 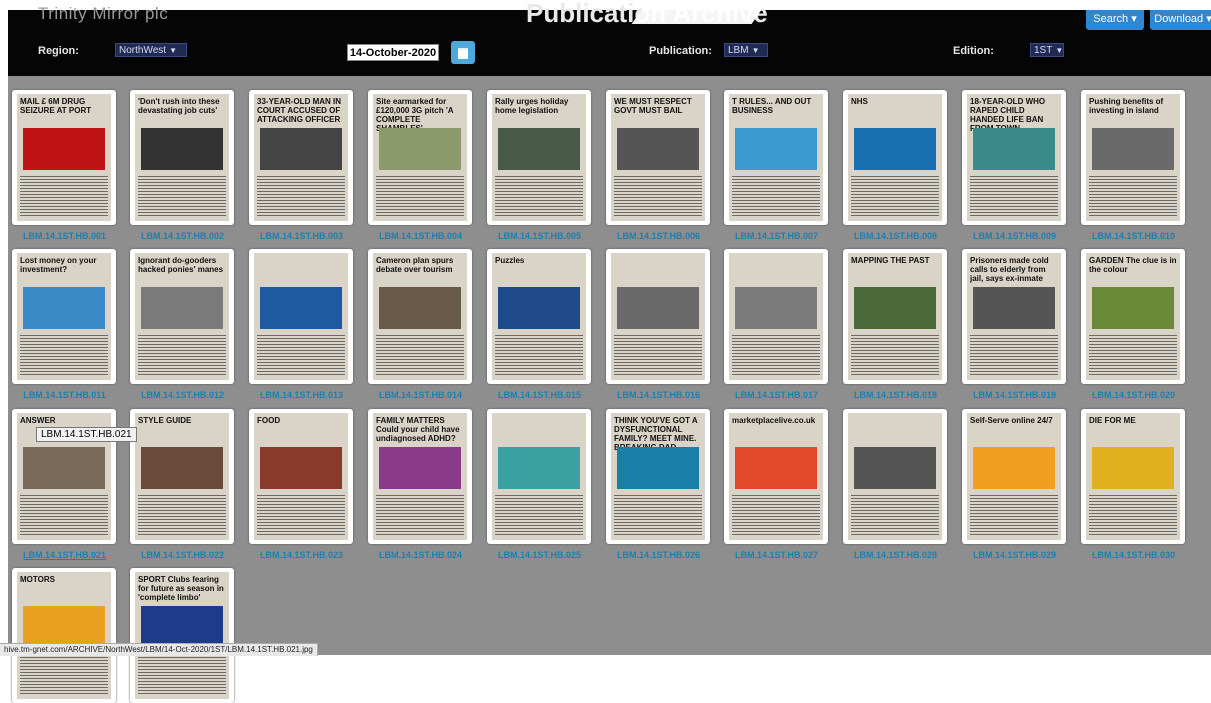 What do you see at coordinates (776, 236) in the screenshot?
I see `page-id-link: LBM.14.1ST.HB.007` at bounding box center [776, 236].